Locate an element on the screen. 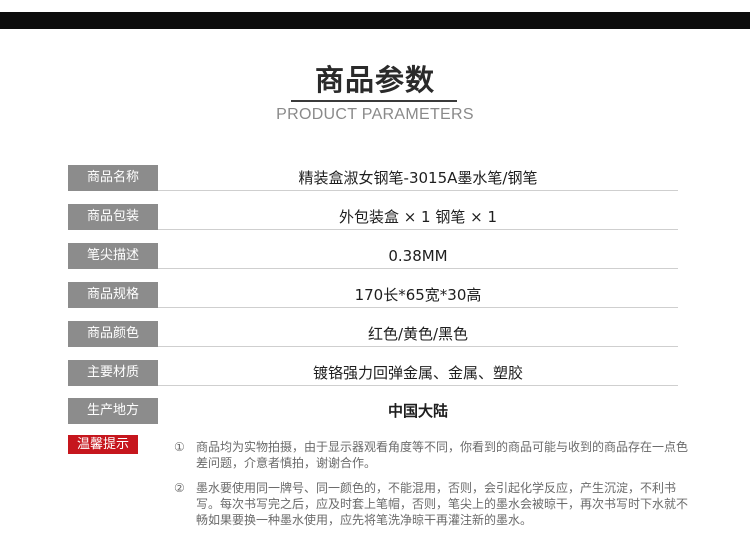 This screenshot has width=750, height=533. page-subtitle: PRODUCT PARAMETERS is located at coordinates (375, 114).